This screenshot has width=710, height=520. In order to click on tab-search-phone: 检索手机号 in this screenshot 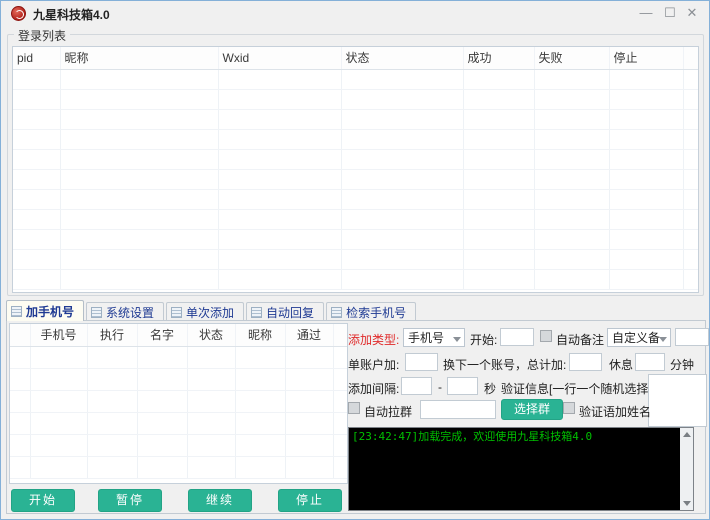, I will do `click(371, 311)`.